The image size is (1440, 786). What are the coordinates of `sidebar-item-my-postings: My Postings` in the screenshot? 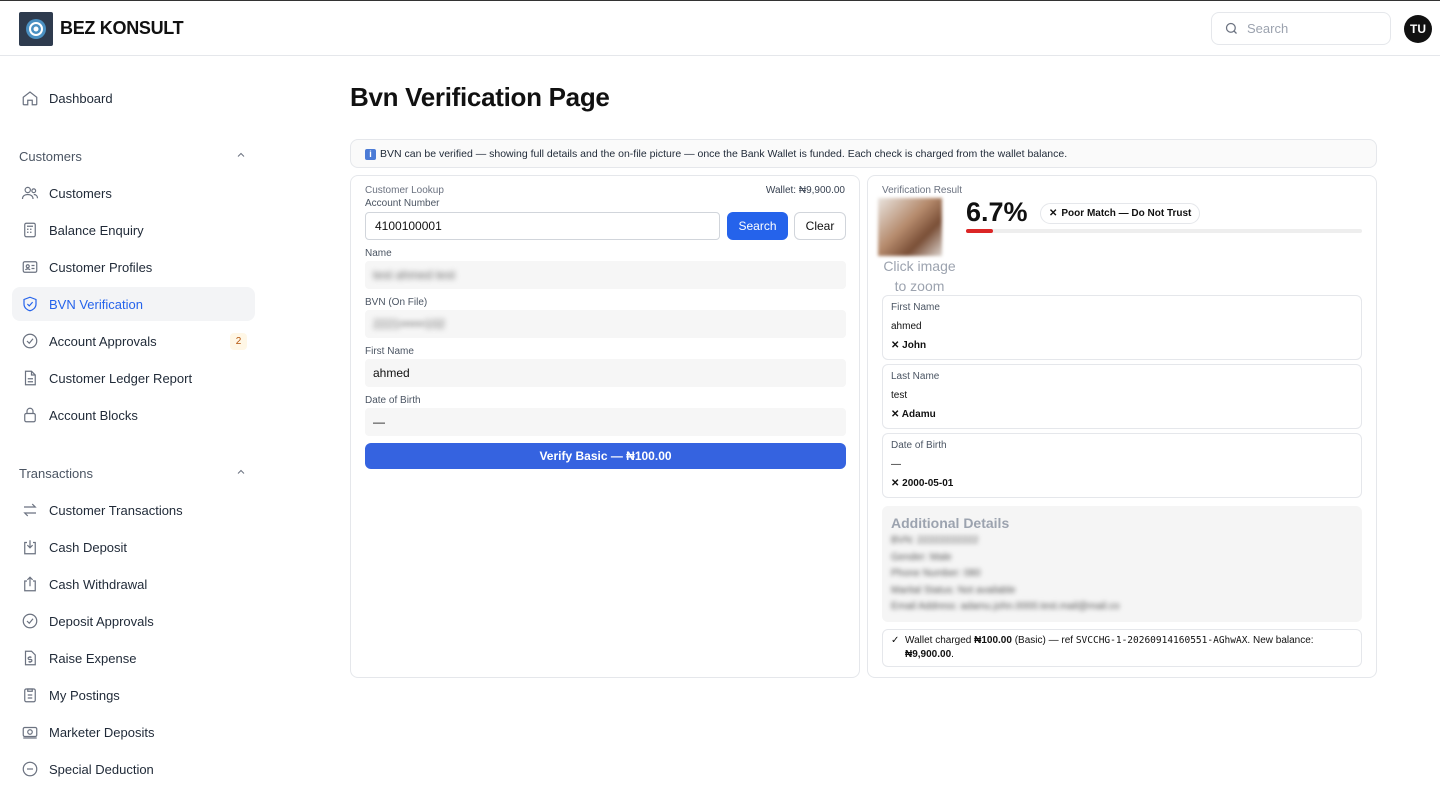 It's located at (133, 695).